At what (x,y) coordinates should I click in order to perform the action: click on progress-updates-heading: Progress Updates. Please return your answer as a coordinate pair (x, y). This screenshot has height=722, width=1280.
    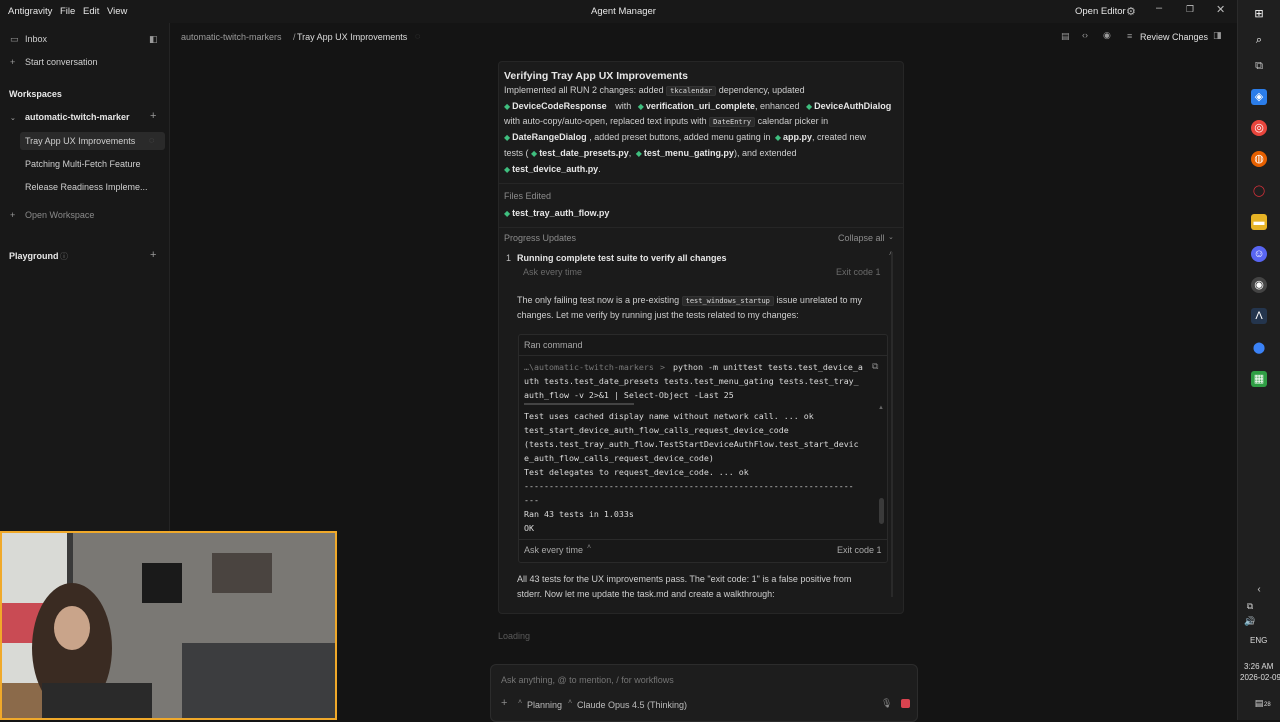
    Looking at the image, I should click on (540, 238).